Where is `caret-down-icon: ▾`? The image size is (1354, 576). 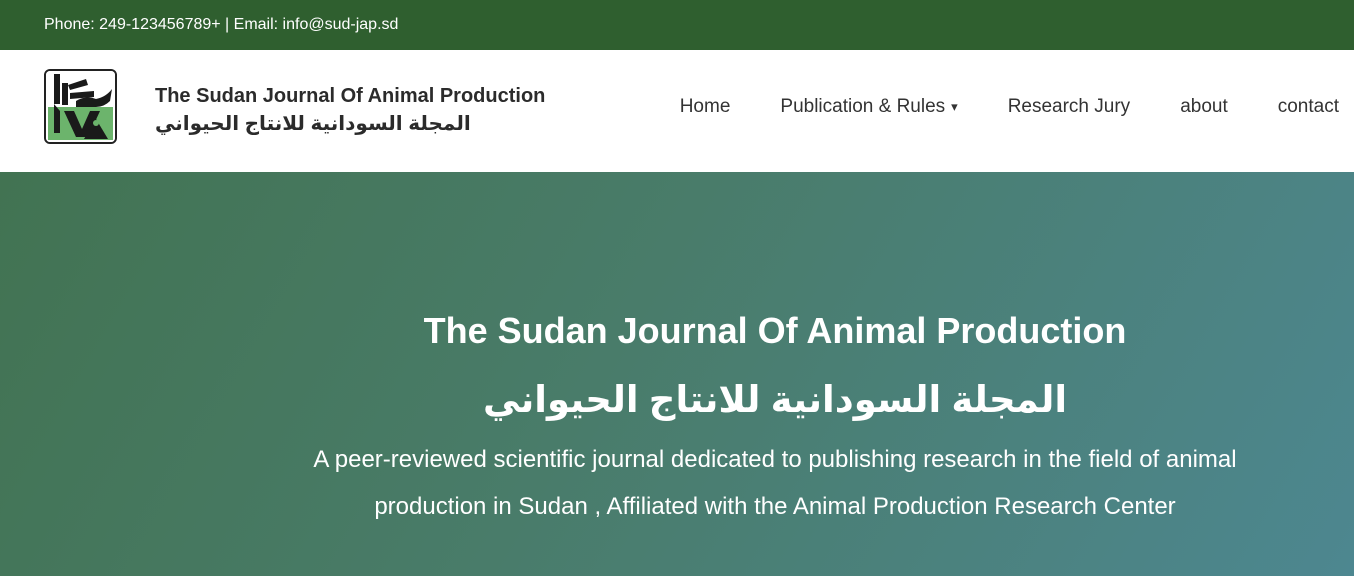 caret-down-icon: ▾ is located at coordinates (954, 106).